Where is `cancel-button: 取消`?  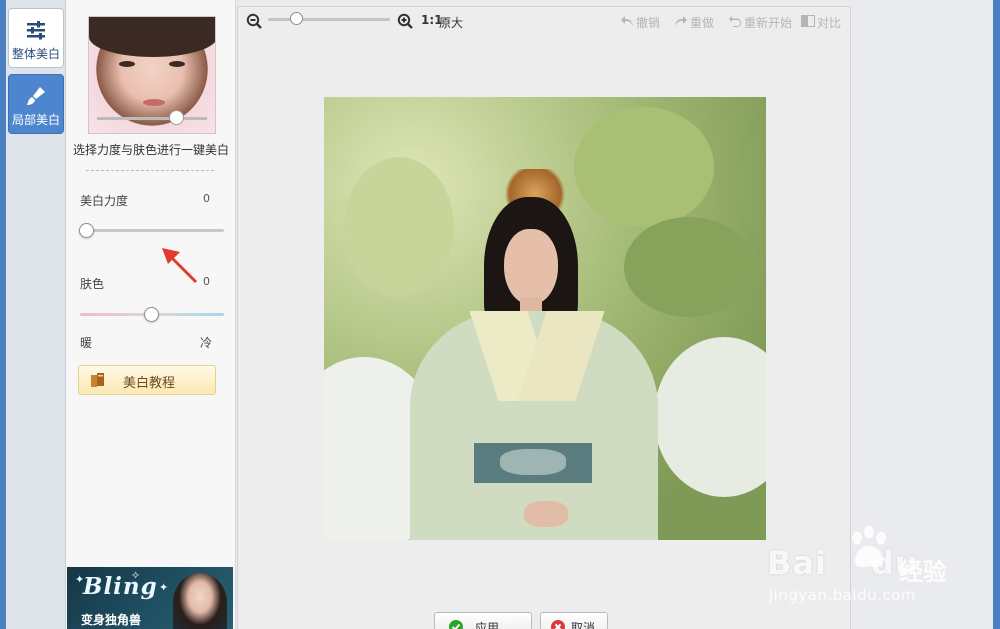
cancel-button: 取消 is located at coordinates (574, 620).